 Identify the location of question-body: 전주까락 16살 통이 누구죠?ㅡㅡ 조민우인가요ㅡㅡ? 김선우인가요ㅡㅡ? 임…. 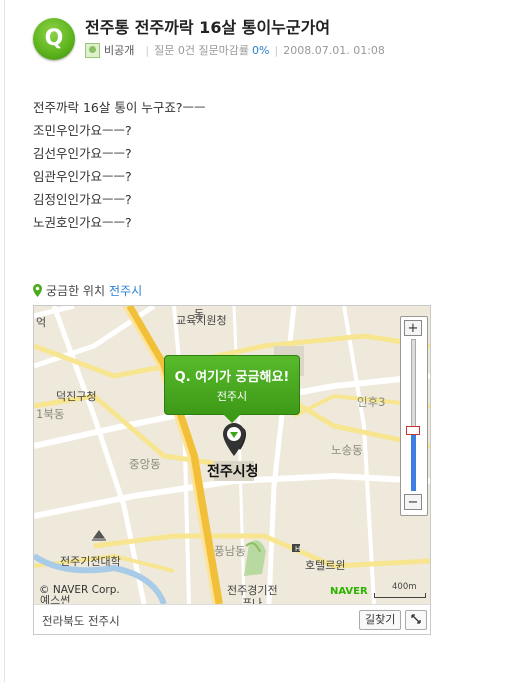
(119, 165).